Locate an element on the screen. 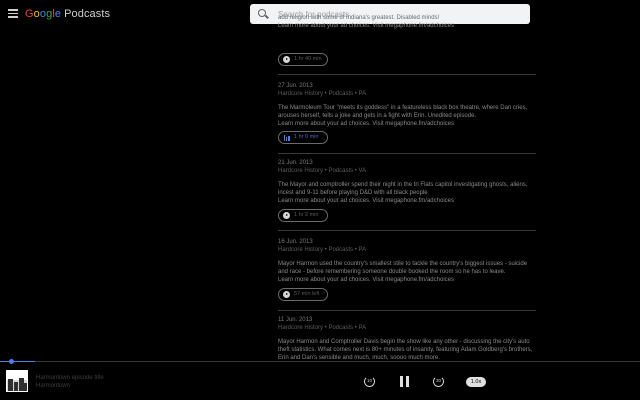 This screenshot has width=640, height=400. play-episode-button: 1 hr 40 min is located at coordinates (303, 59).